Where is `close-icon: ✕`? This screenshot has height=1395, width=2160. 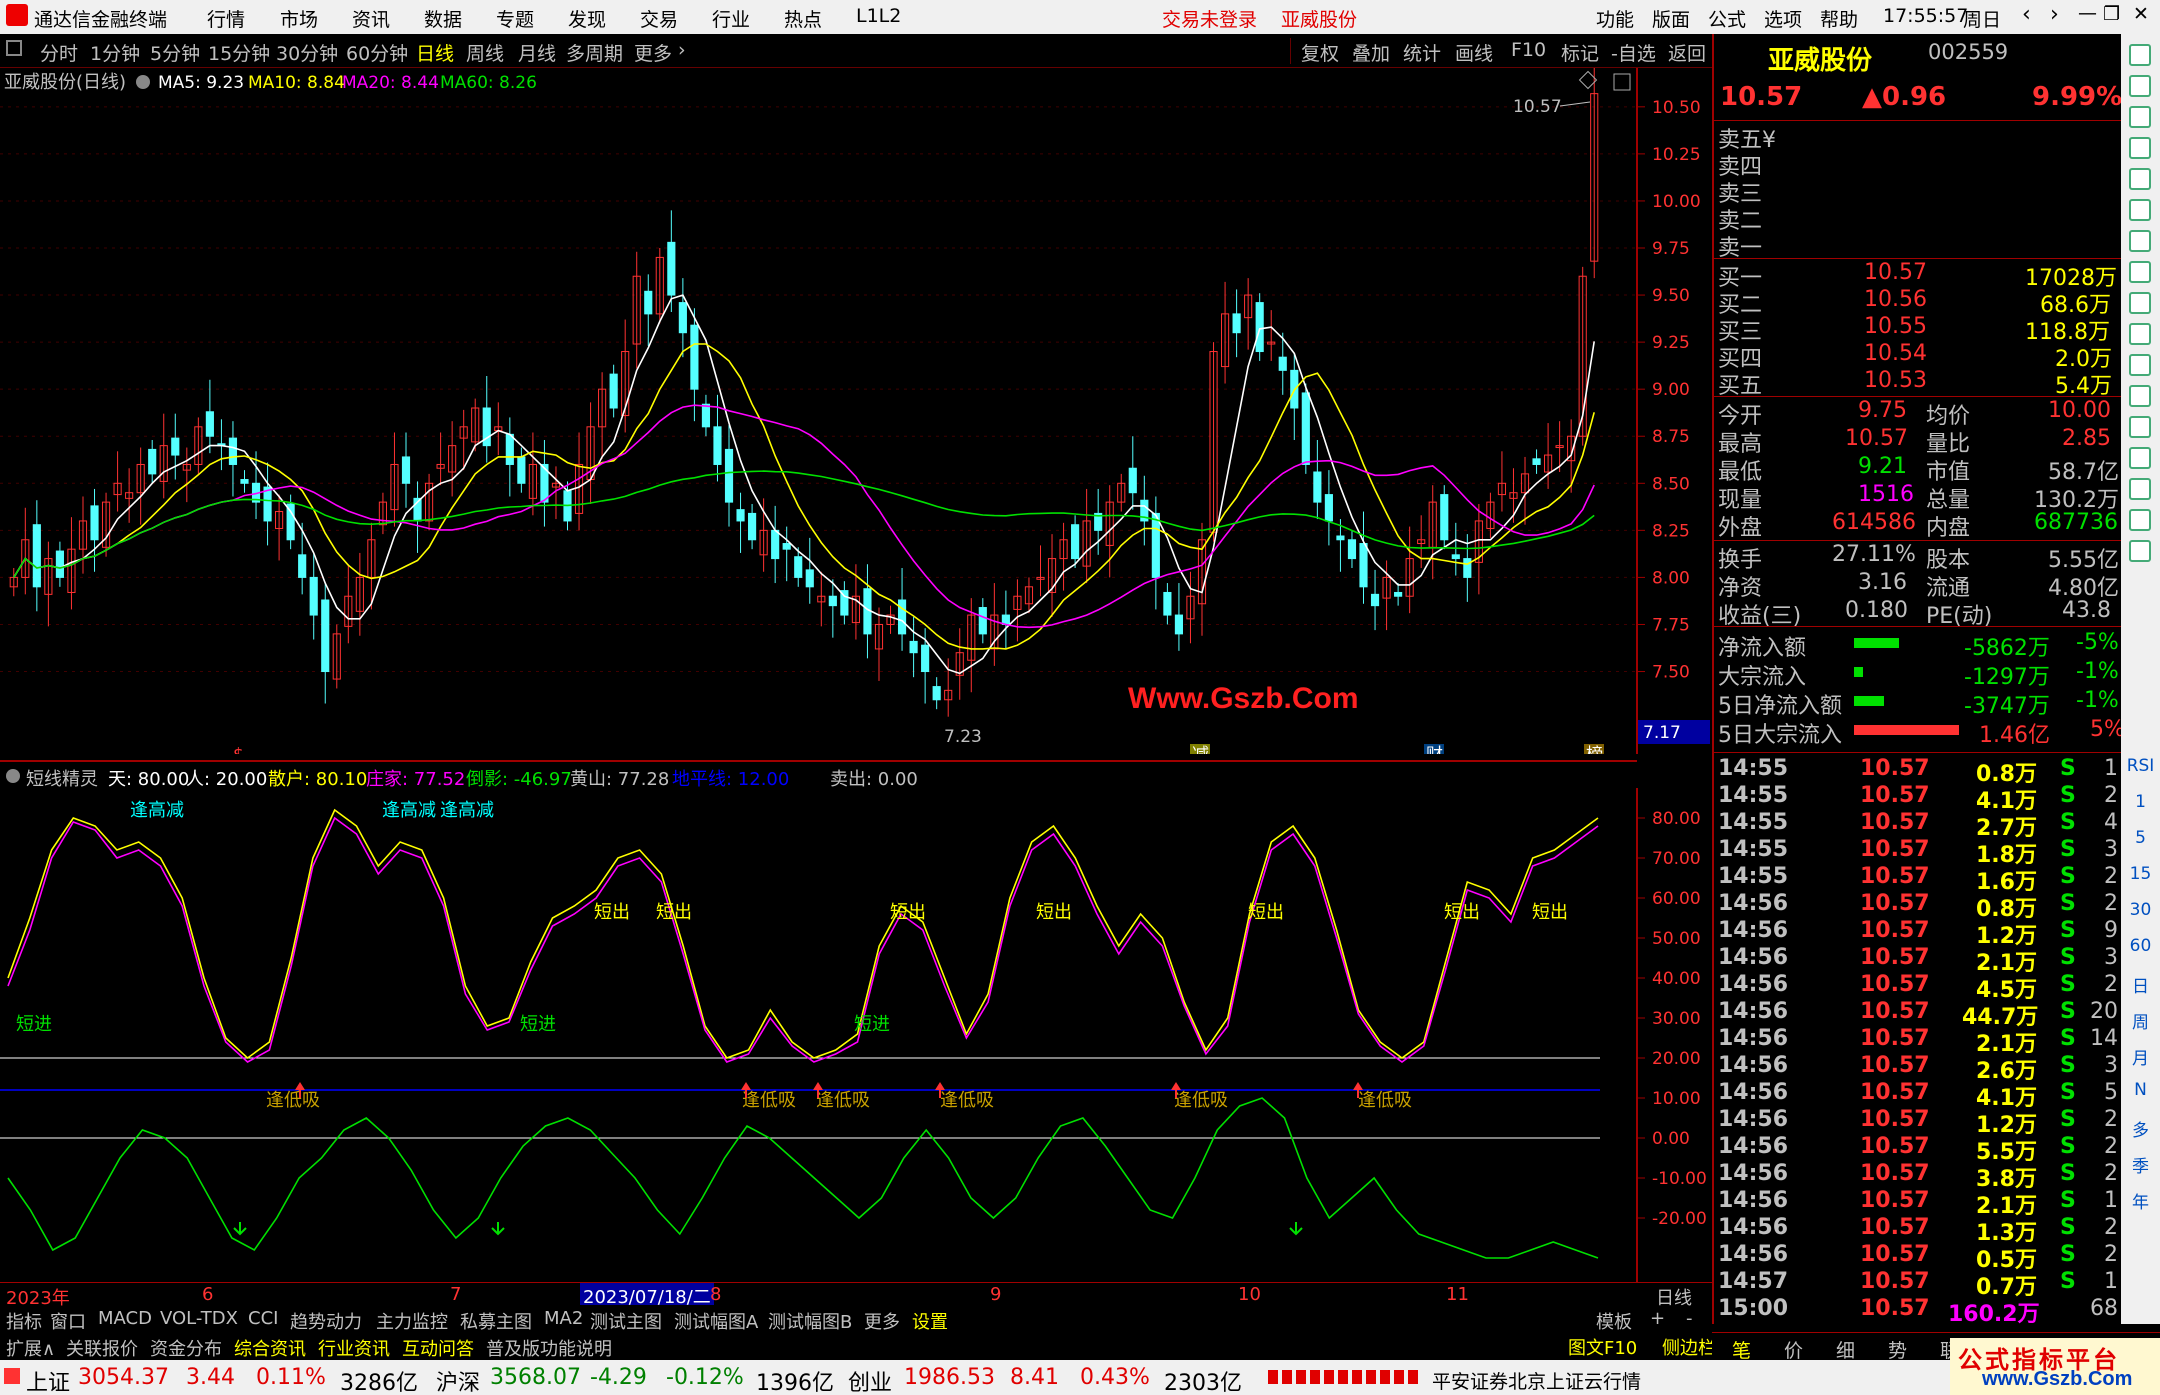 close-icon: ✕ is located at coordinates (2141, 14).